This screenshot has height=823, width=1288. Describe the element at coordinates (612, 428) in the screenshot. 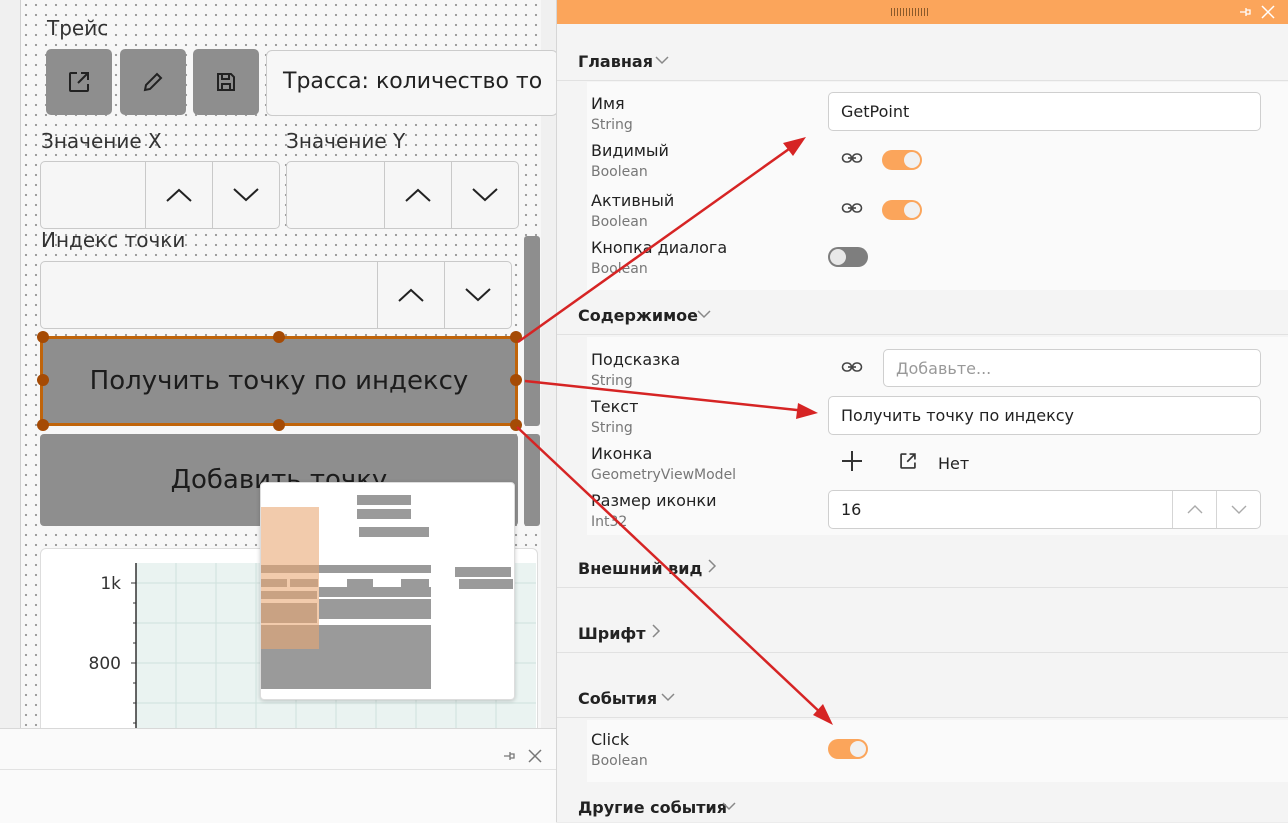

I see `prop-text-type: String` at that location.